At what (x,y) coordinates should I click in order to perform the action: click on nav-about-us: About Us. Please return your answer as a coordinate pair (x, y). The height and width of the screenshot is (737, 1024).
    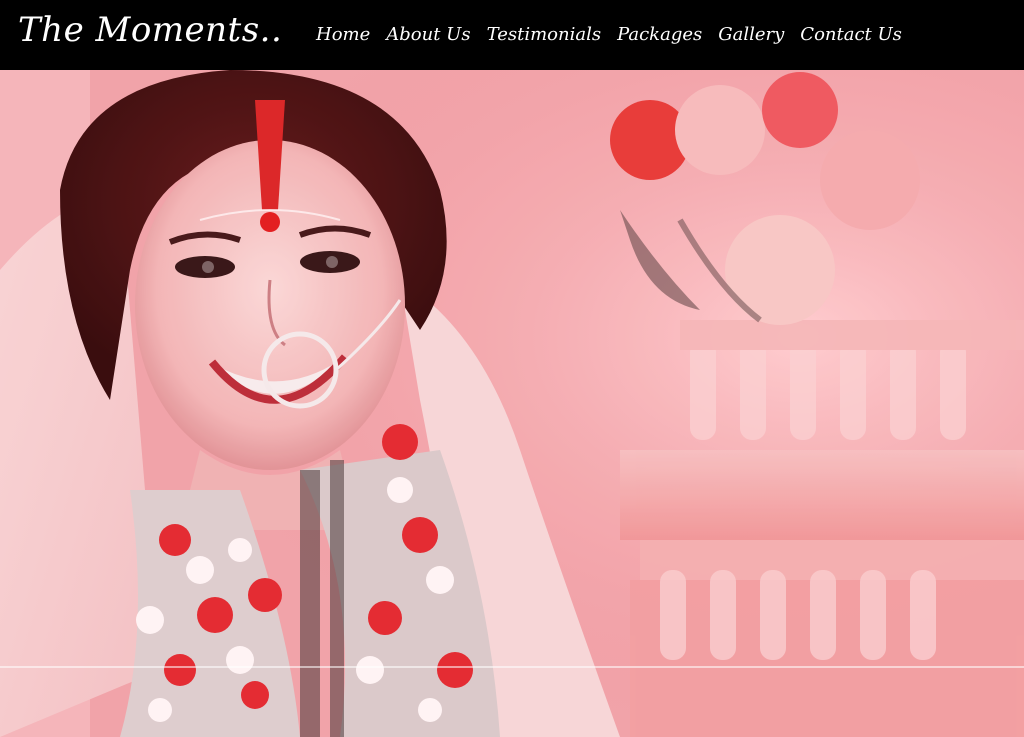
    Looking at the image, I should click on (428, 34).